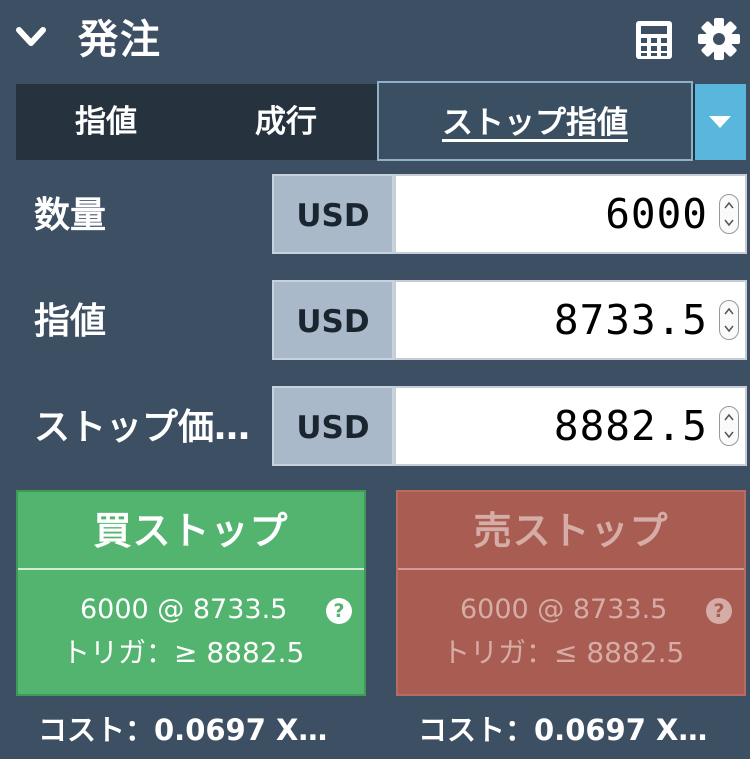 The image size is (750, 759). What do you see at coordinates (333, 426) in the screenshot?
I see `stop-price-unit: USD` at bounding box center [333, 426].